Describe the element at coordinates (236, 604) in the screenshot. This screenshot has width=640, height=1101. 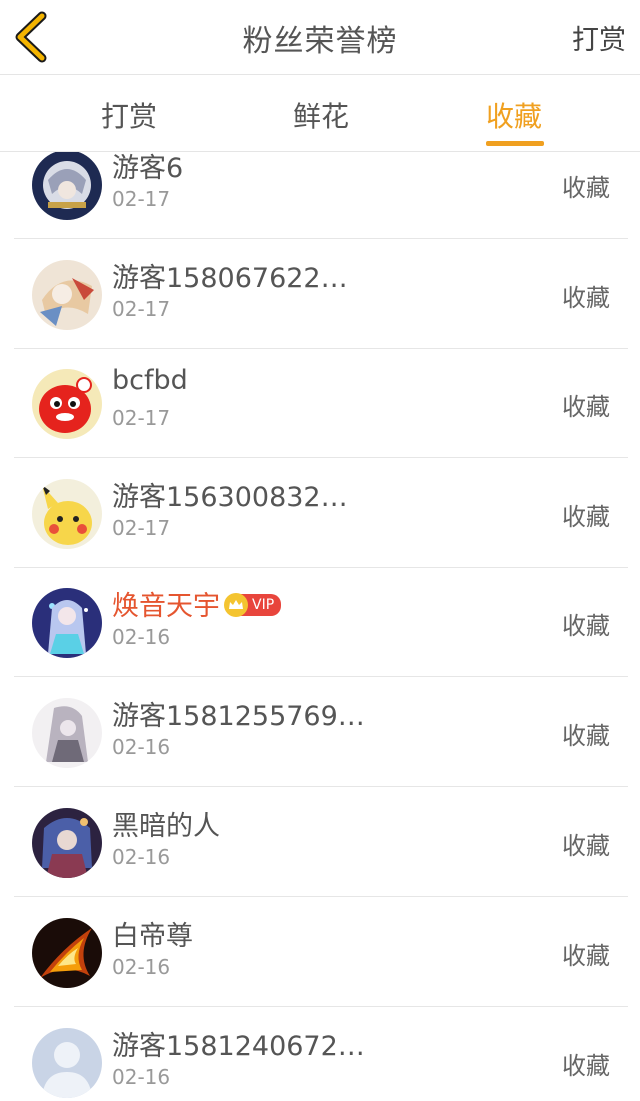
I see `crown-icon` at that location.